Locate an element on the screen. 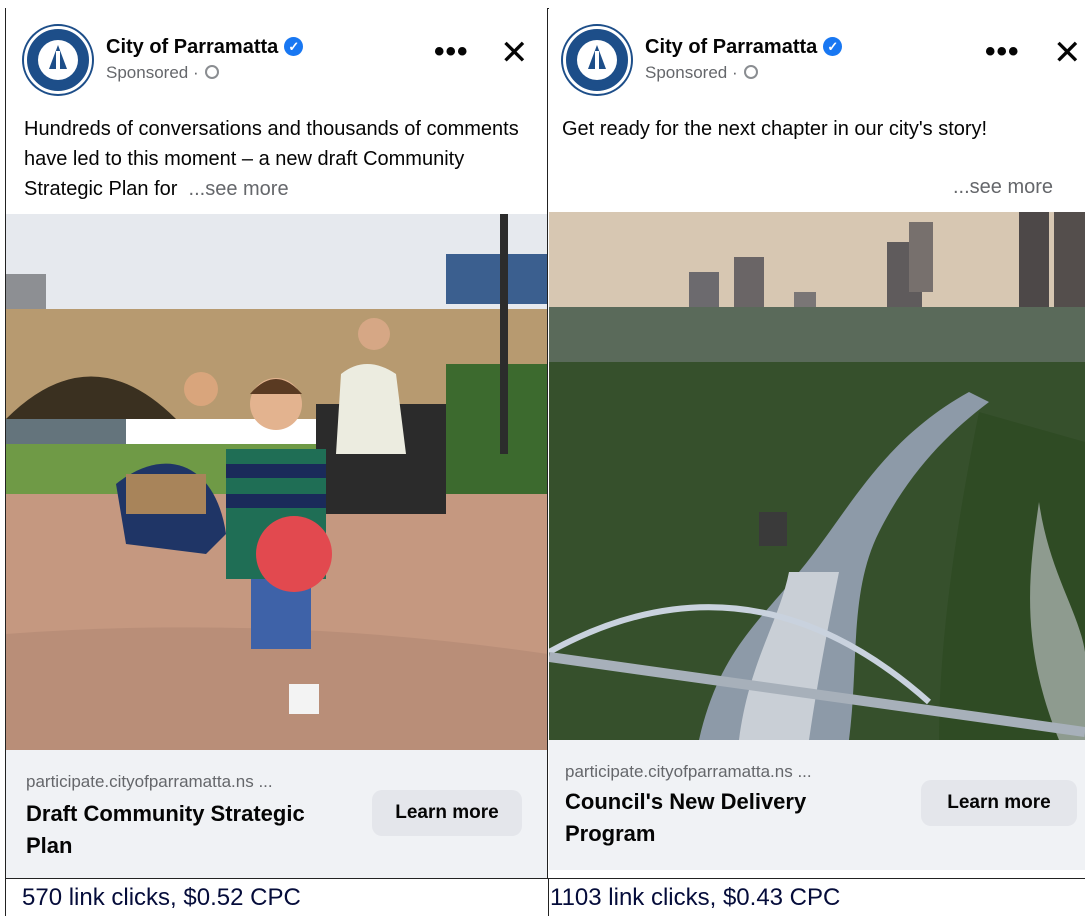 The image size is (1085, 916). ad-stats-left: 570 link clicks, $0.52 CPC is located at coordinates (161, 897).